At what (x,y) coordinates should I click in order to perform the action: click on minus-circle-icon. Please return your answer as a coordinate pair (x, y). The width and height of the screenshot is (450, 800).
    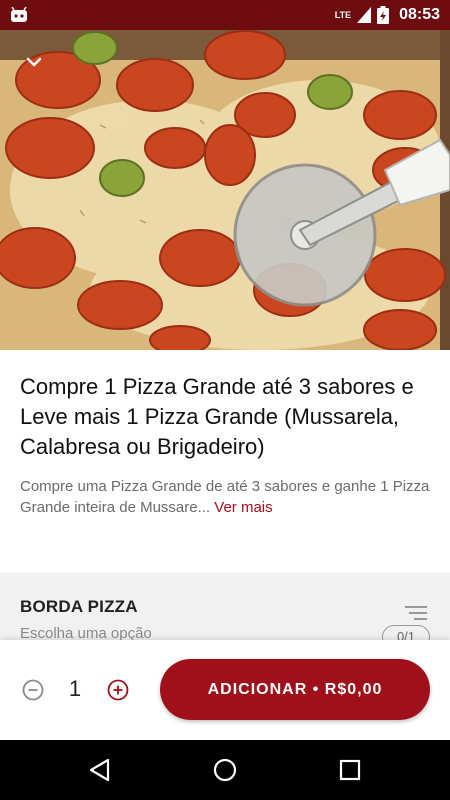
    Looking at the image, I should click on (33, 690).